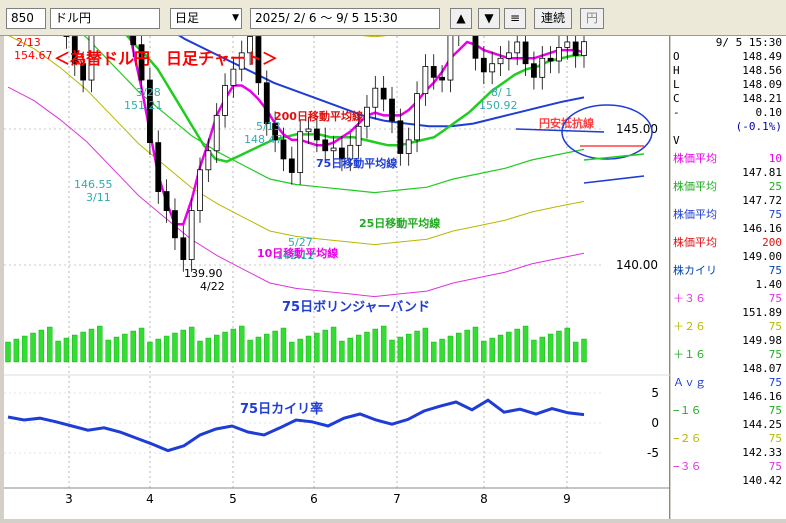 This screenshot has height=523, width=786. Describe the element at coordinates (655, 393) in the screenshot. I see `kairi-tick-label: 5` at that location.